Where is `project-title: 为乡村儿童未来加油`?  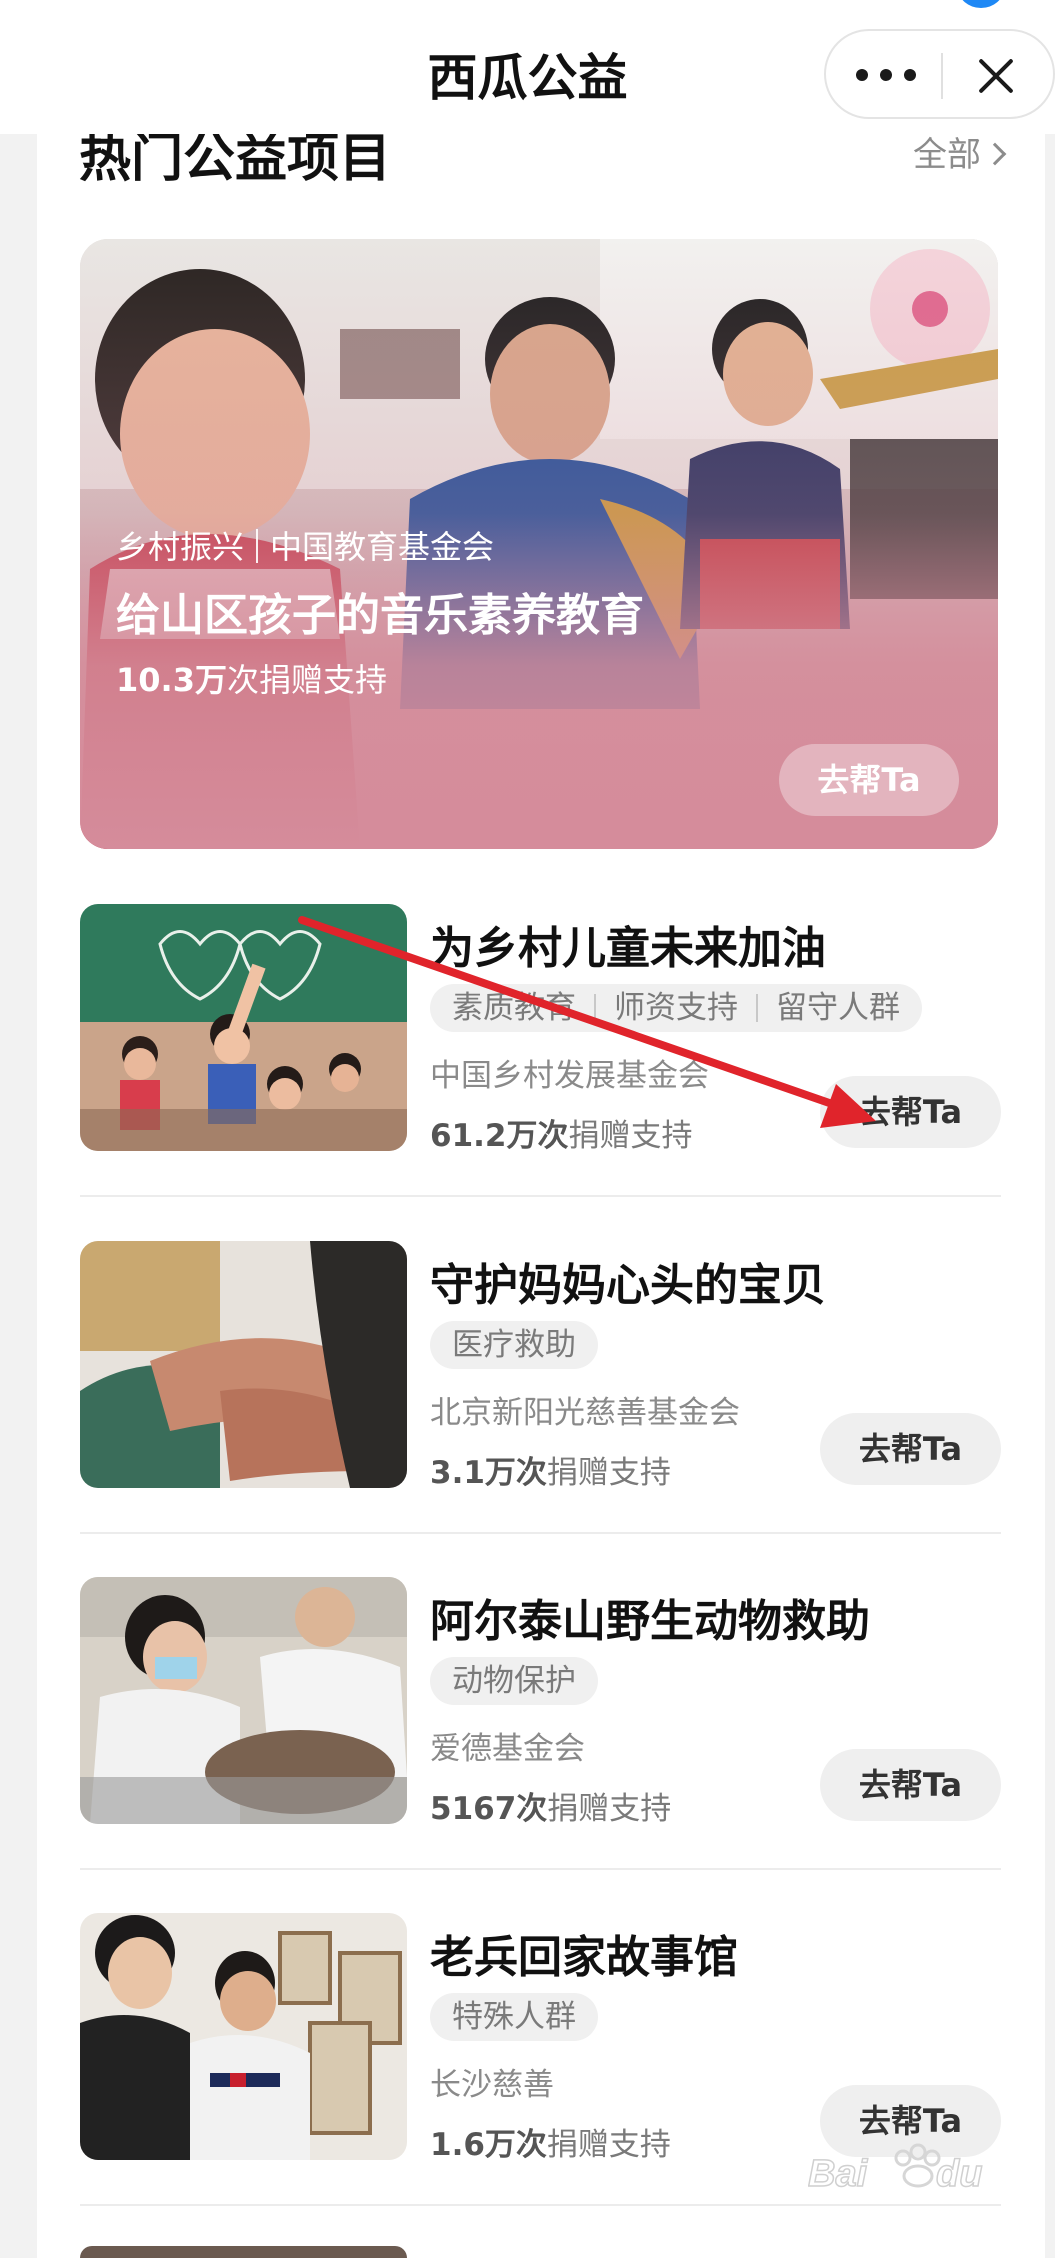 project-title: 为乡村儿童未来加油 is located at coordinates (628, 948).